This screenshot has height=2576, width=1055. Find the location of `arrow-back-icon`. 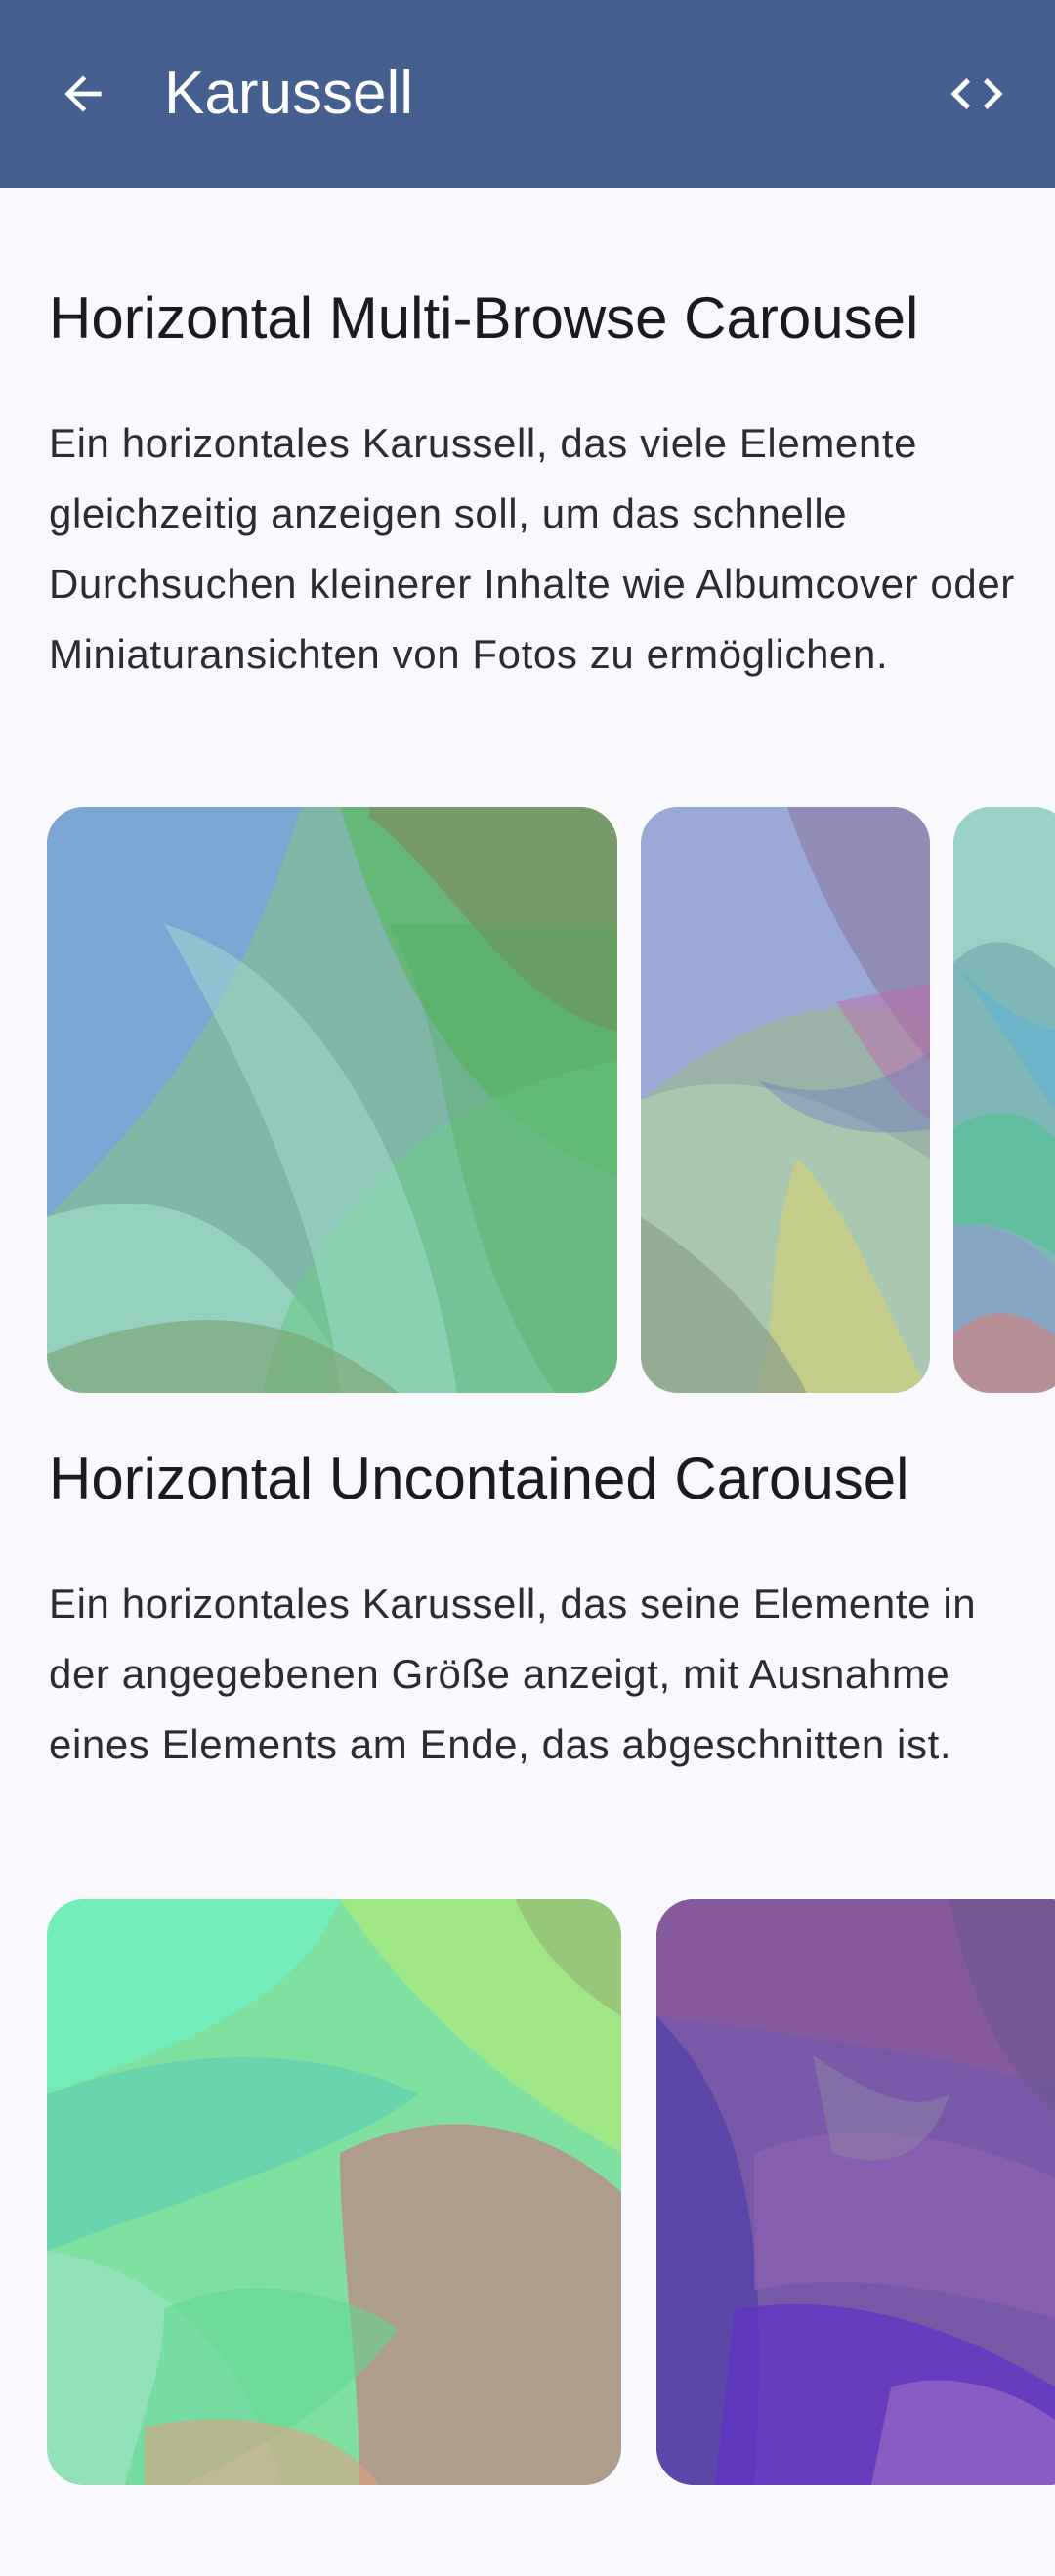

arrow-back-icon is located at coordinates (83, 93).